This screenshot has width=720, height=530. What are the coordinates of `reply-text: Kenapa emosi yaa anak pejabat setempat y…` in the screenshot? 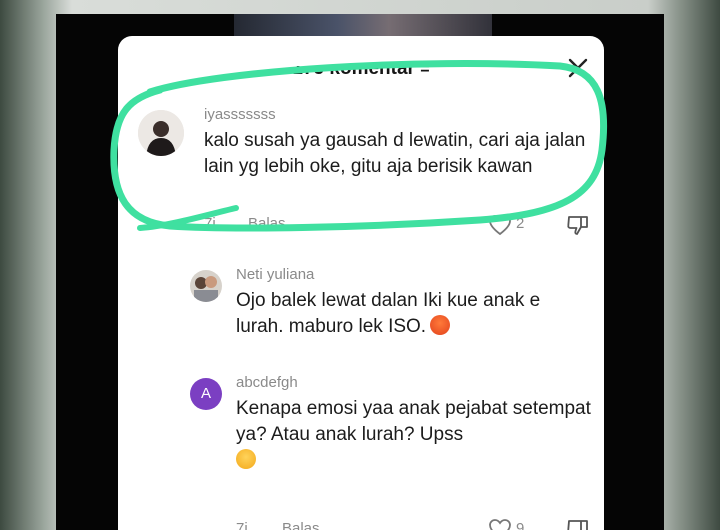 It's located at (417, 435).